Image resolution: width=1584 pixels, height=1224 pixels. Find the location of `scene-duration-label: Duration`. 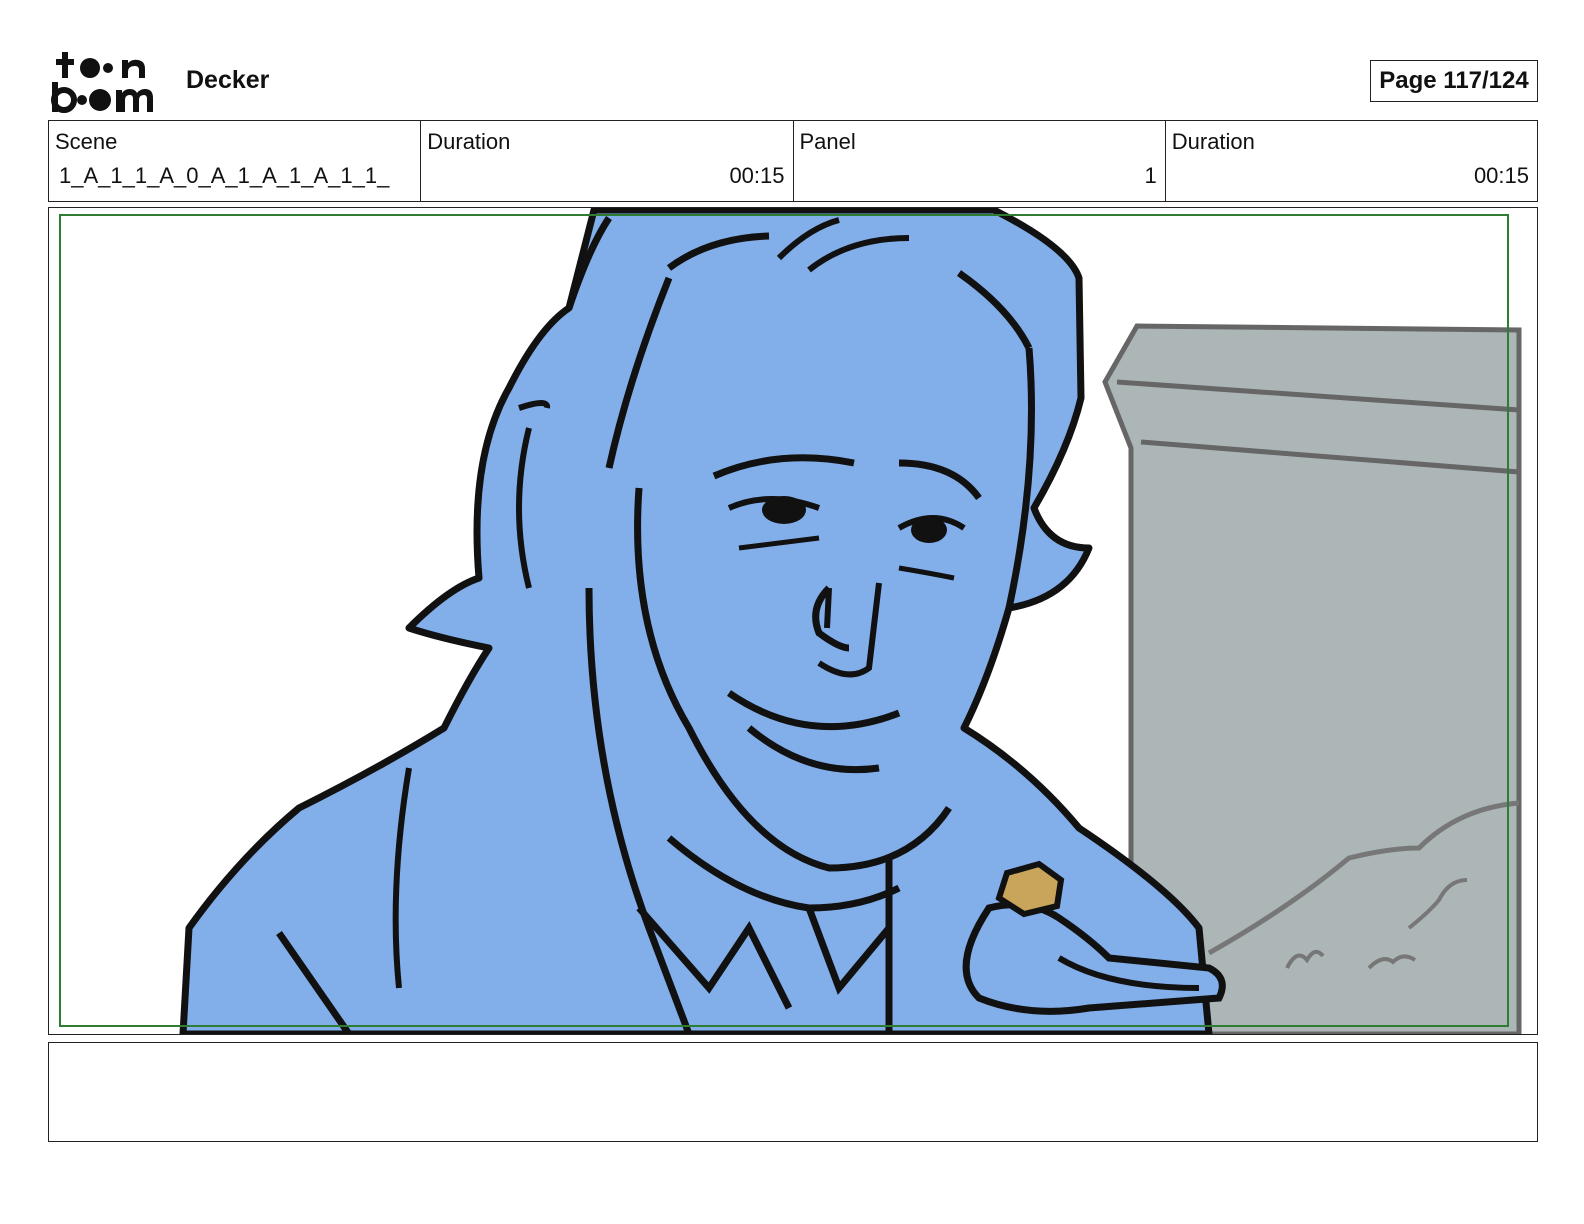

scene-duration-label: Duration is located at coordinates (469, 141).